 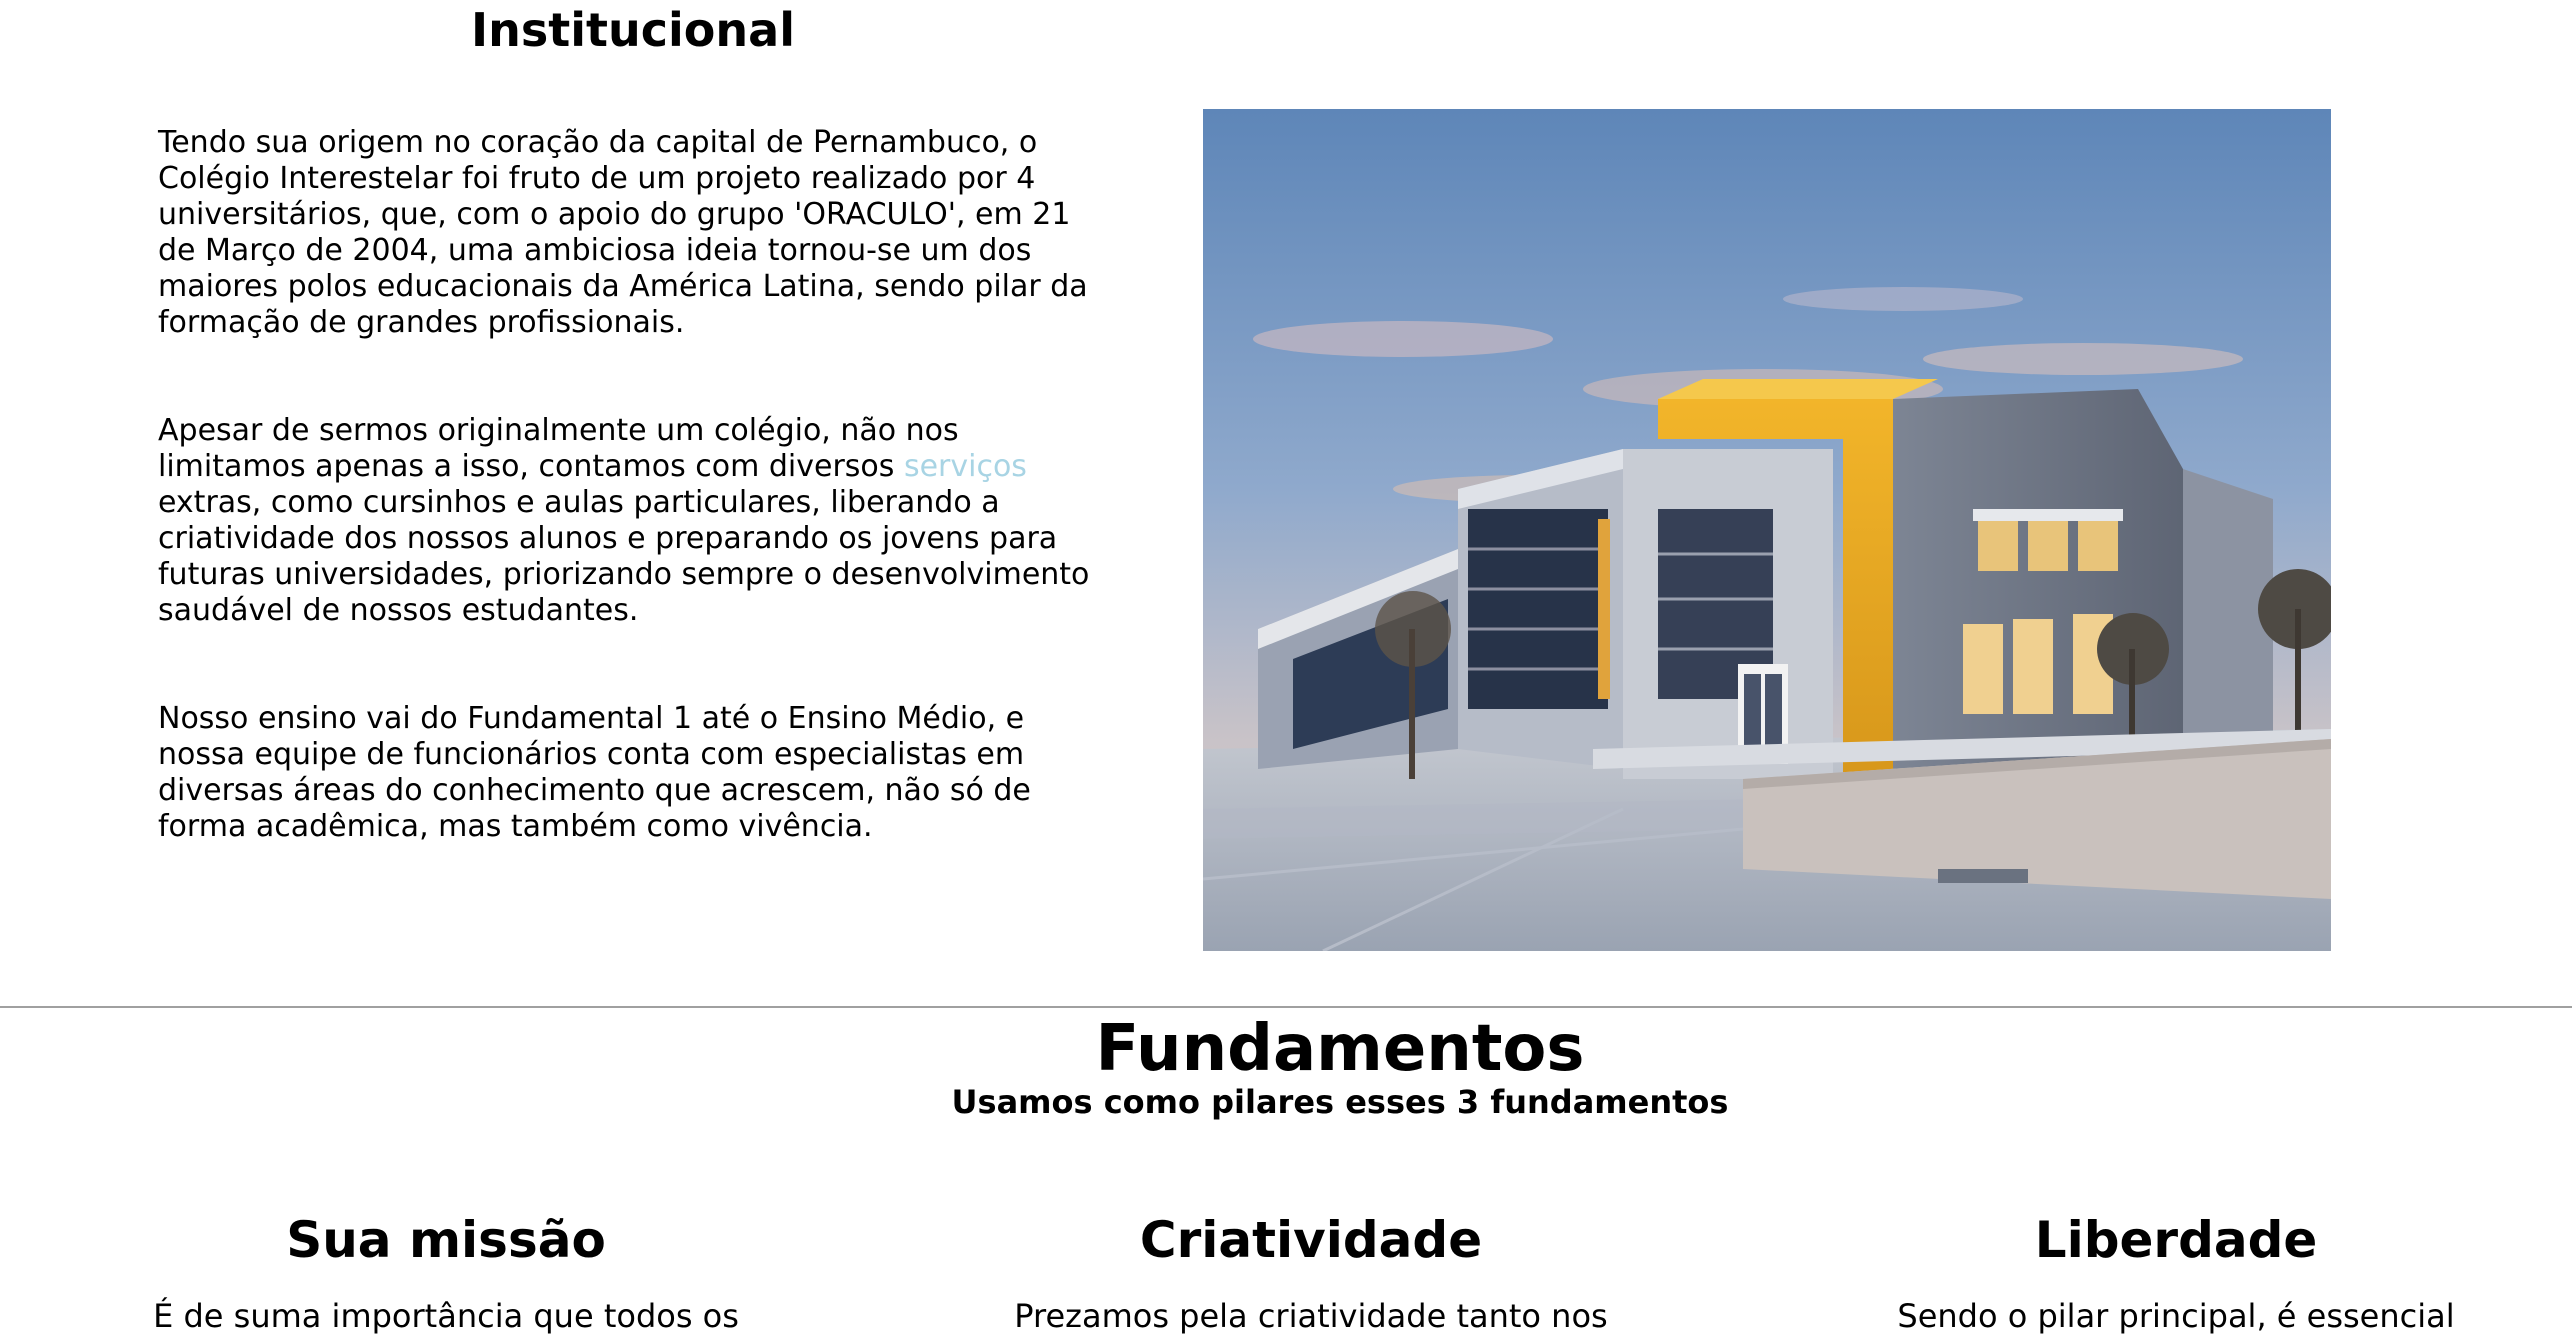 I want to click on section-divider, so click(x=1286, y=1007).